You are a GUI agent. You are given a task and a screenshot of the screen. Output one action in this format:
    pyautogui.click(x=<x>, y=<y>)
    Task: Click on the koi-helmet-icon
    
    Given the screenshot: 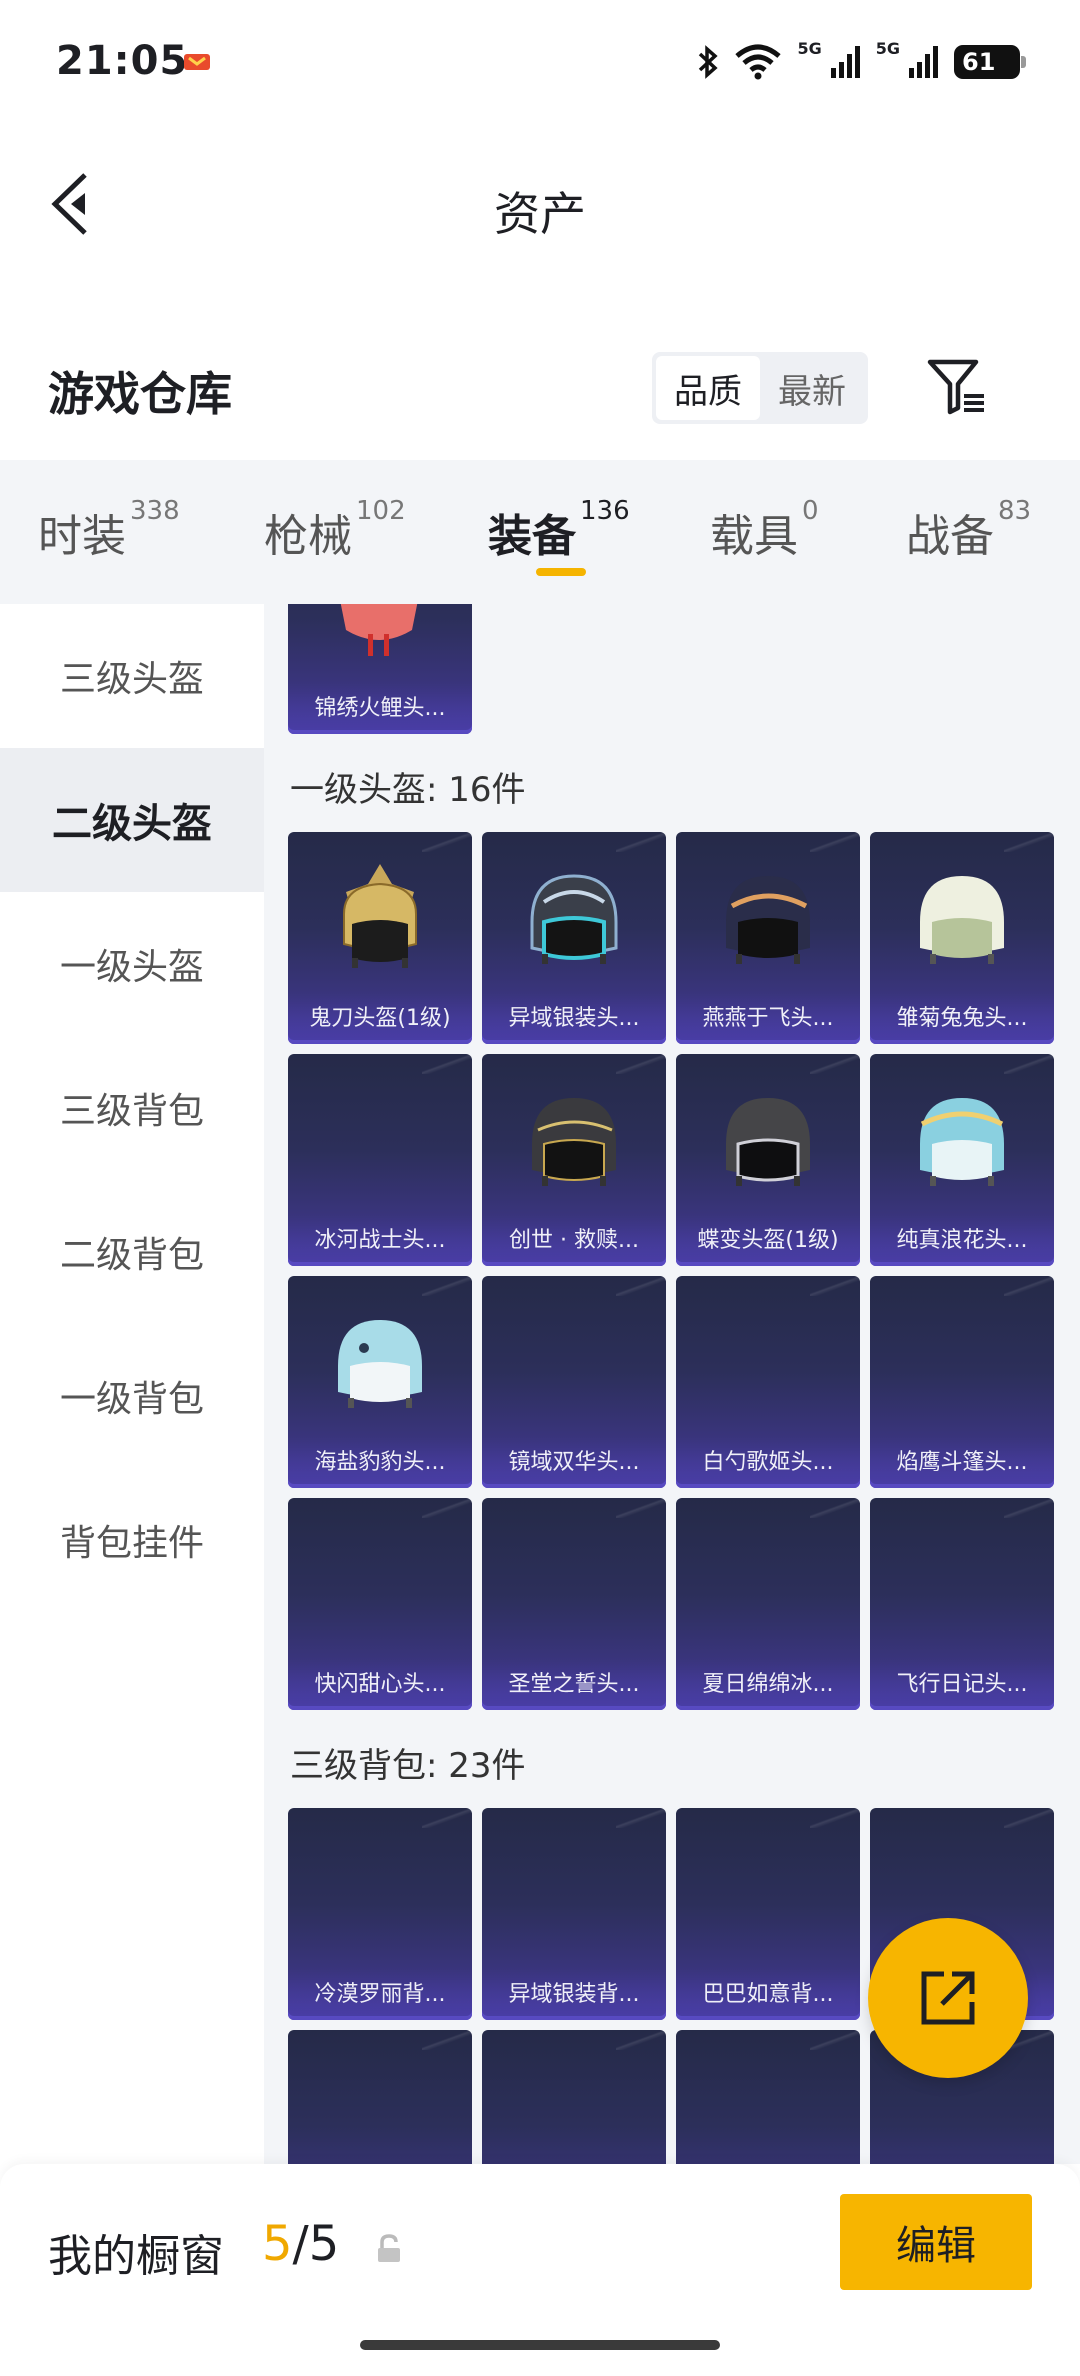 What is the action you would take?
    pyautogui.click(x=379, y=630)
    